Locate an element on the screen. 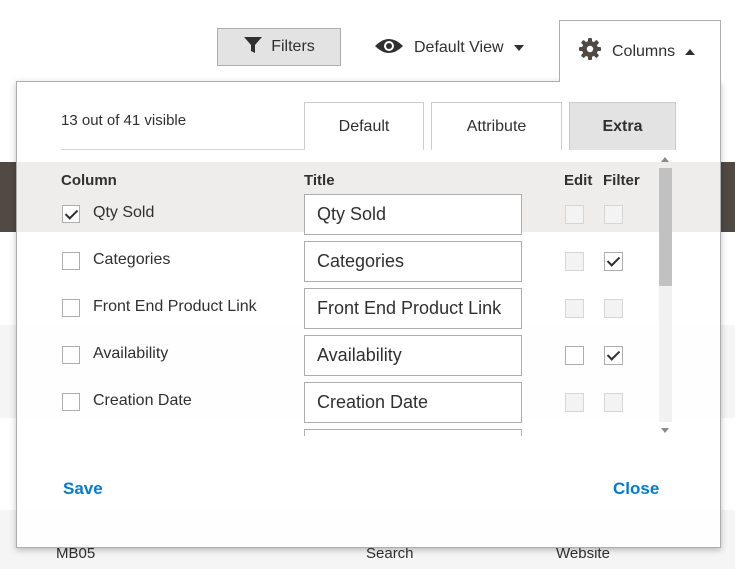  scroll-up-arrow-icon is located at coordinates (665, 159).